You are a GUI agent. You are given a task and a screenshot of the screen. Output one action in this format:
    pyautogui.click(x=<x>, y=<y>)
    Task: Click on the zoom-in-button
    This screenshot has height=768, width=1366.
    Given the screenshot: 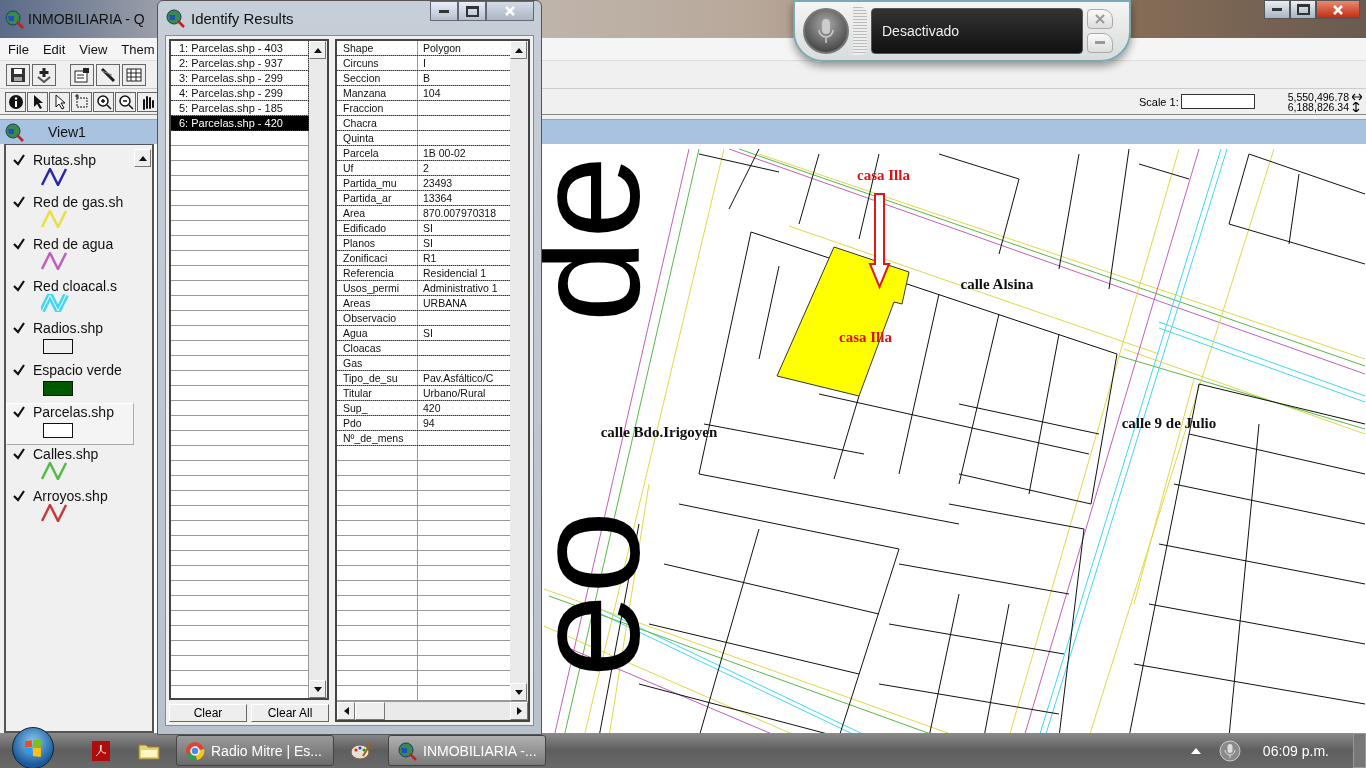 What is the action you would take?
    pyautogui.click(x=103, y=101)
    